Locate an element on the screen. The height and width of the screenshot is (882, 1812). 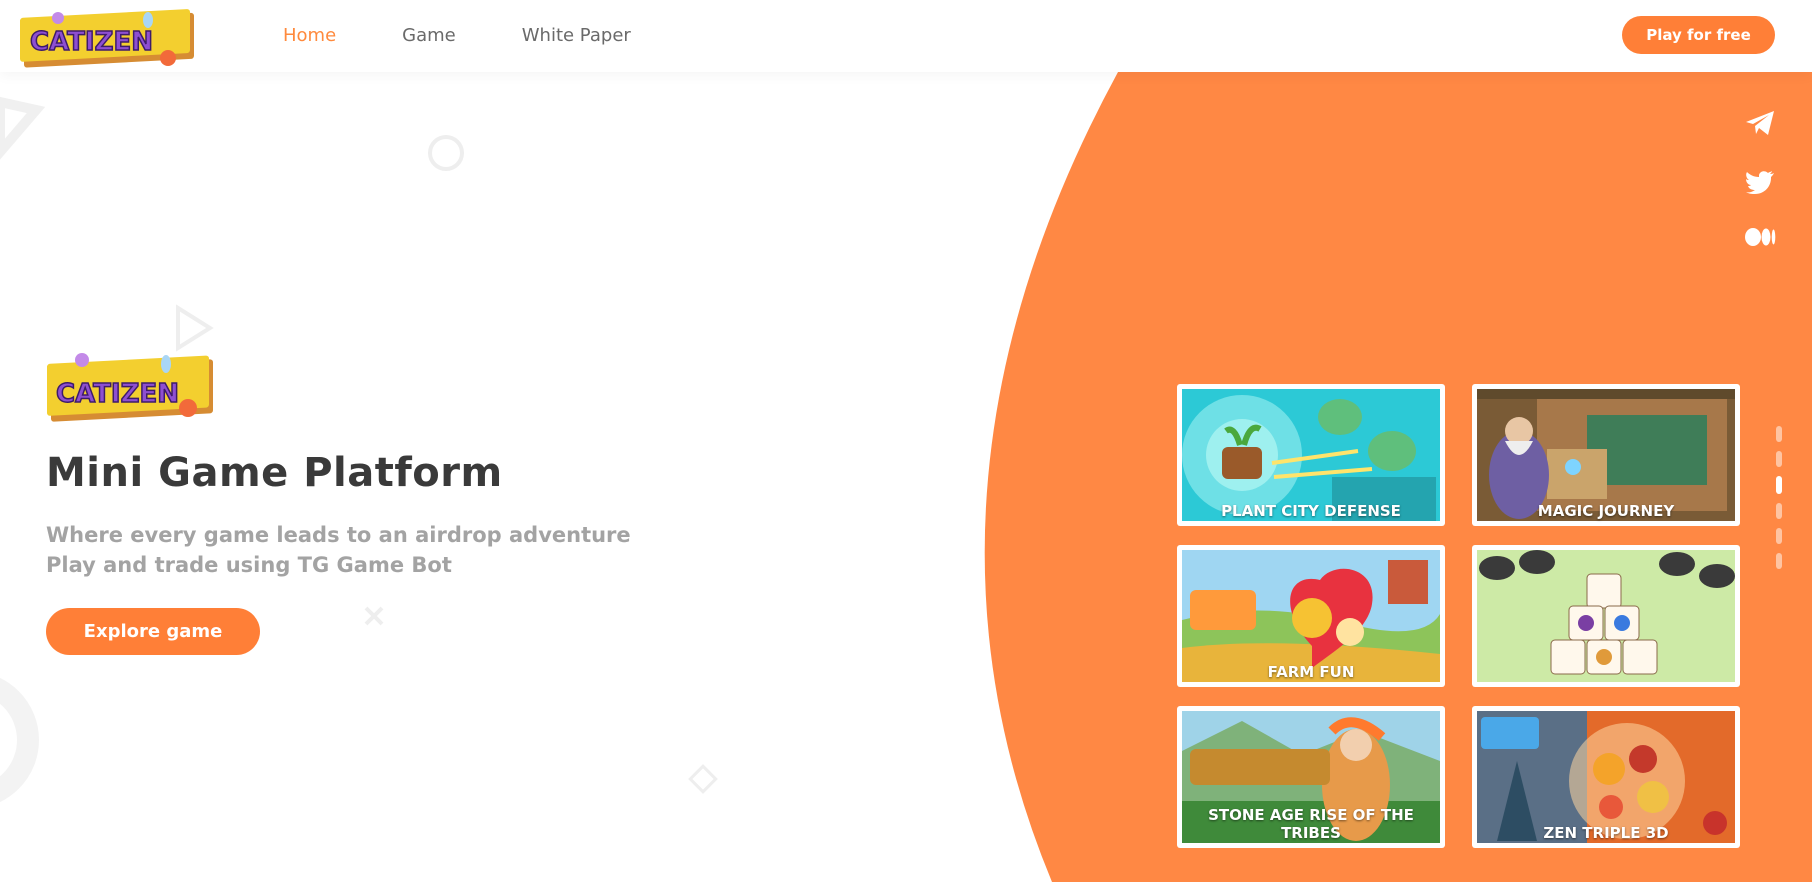
twitter-icon is located at coordinates (1760, 182).